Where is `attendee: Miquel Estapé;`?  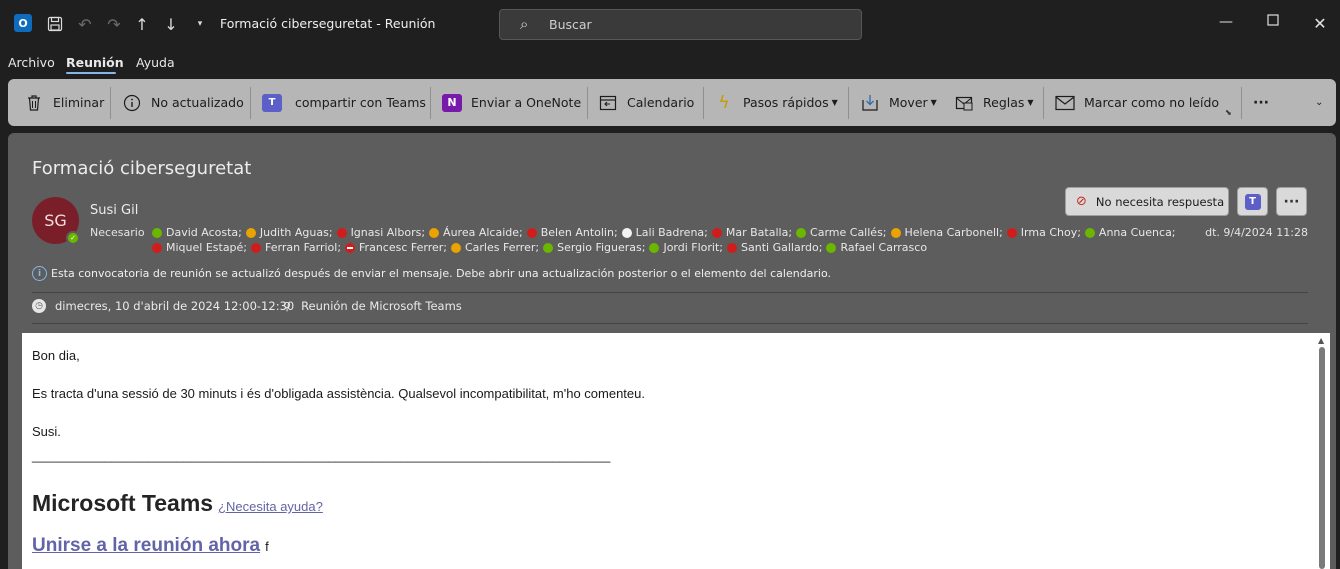 attendee: Miquel Estapé; is located at coordinates (199, 247).